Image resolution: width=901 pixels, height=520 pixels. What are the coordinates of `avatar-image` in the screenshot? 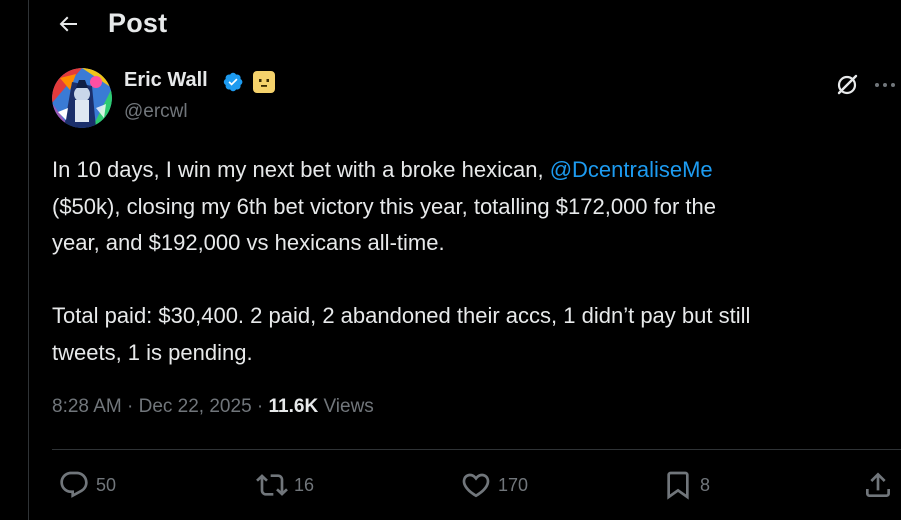 It's located at (82, 98).